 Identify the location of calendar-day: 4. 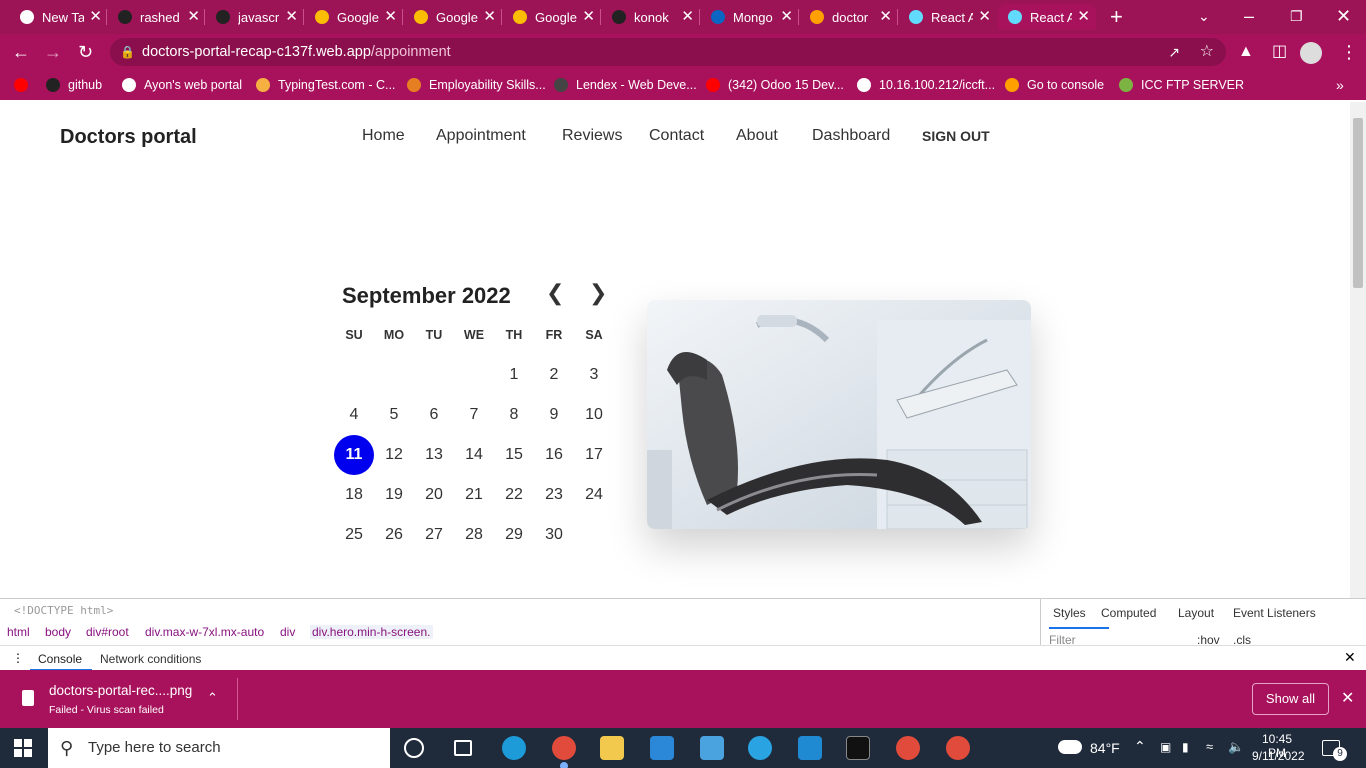
(354, 415).